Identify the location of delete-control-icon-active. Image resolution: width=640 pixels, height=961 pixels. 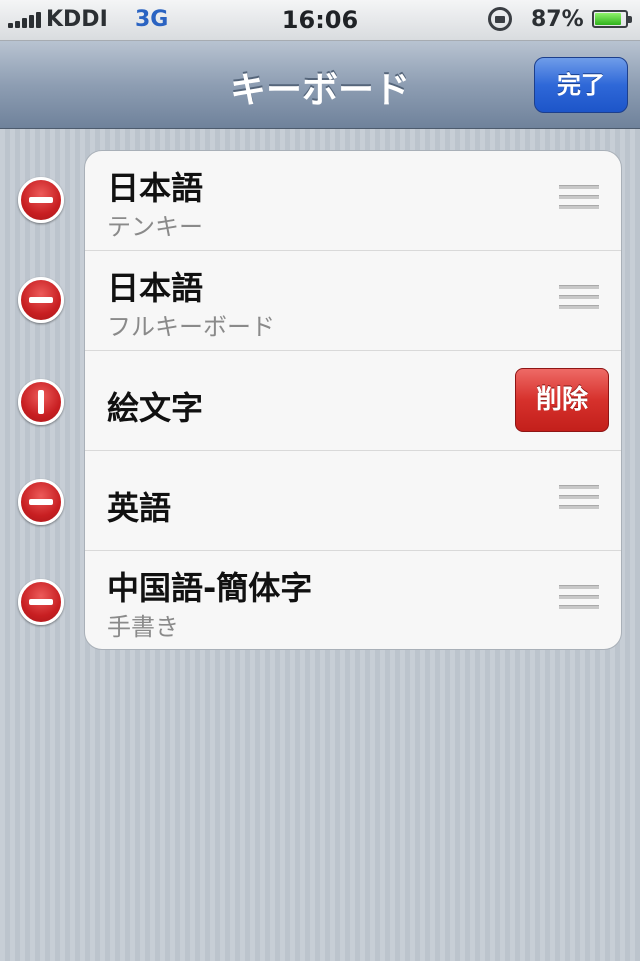
(41, 402).